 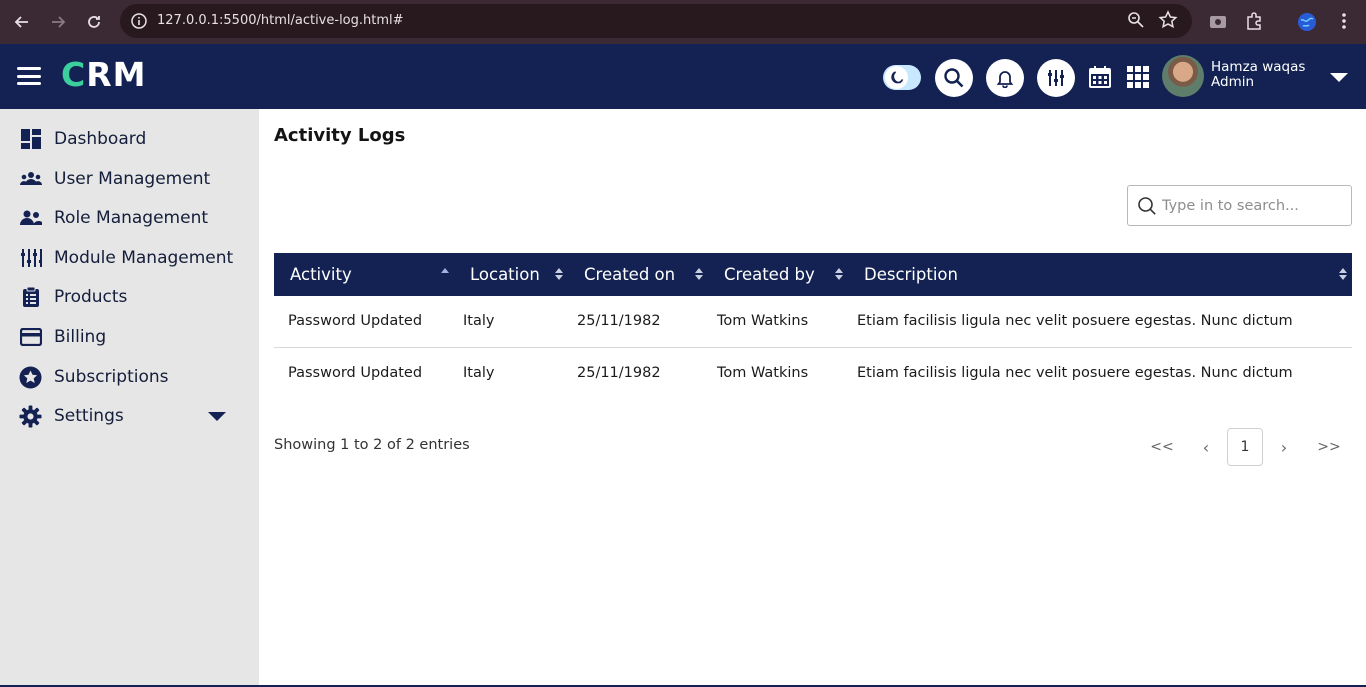 I want to click on sidebar-item-products: Products, so click(x=129, y=297).